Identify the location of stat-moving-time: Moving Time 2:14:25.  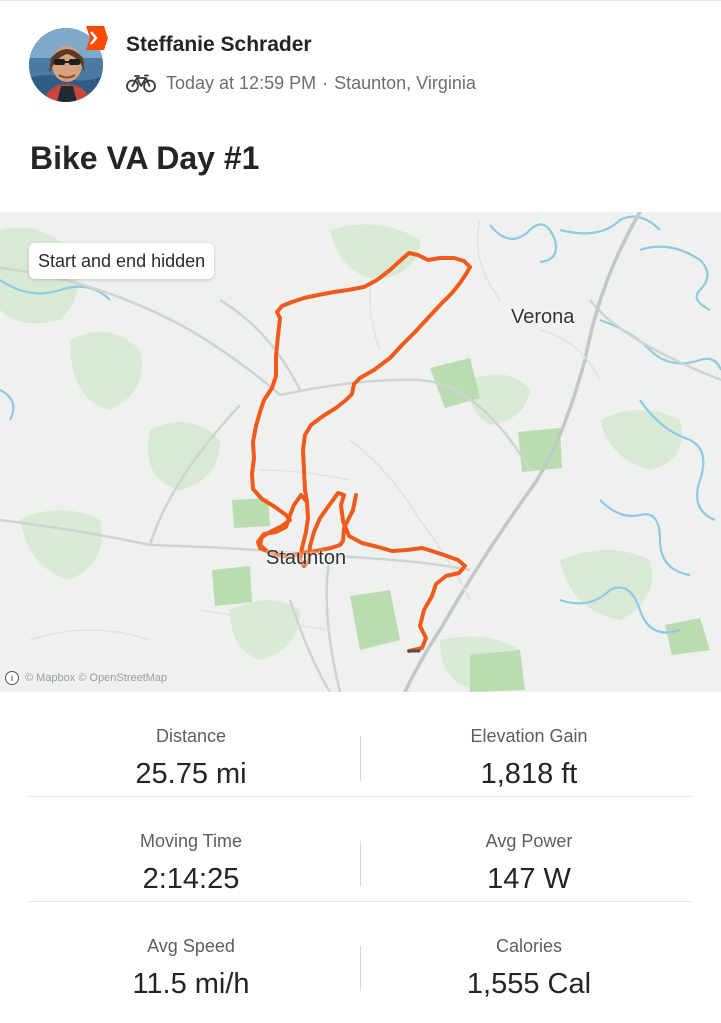
(191, 849).